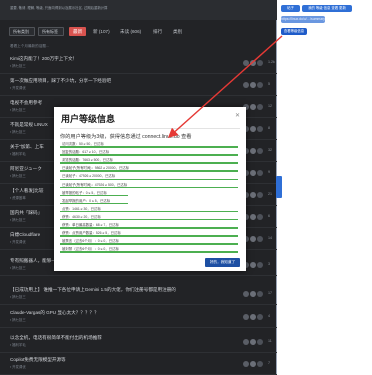 This screenshot has height=375, width=372. Describe the element at coordinates (29, 125) in the screenshot. I see `topic-title: 不就是常规 LINUX` at that location.